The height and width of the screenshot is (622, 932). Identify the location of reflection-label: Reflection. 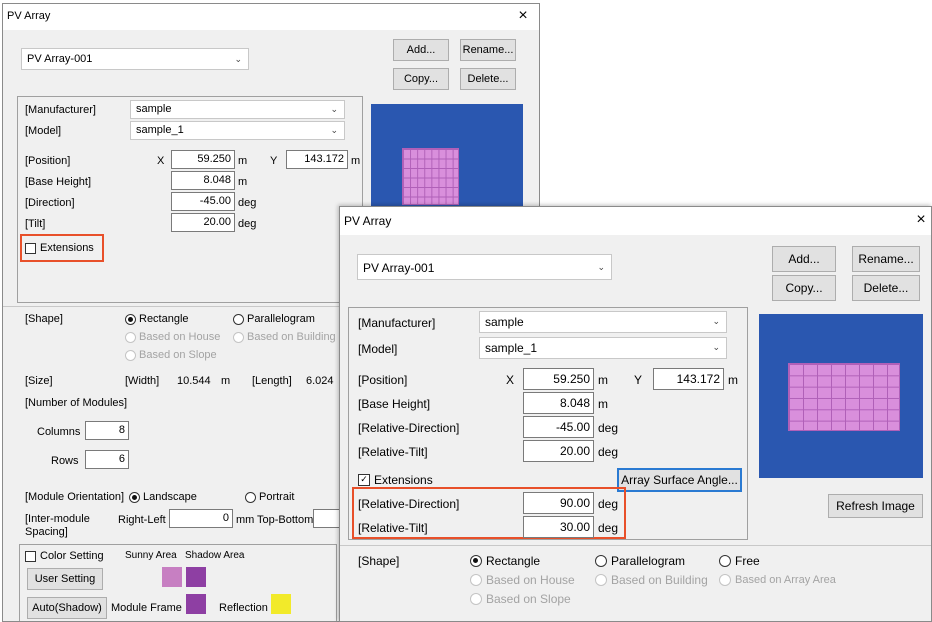
(243, 608).